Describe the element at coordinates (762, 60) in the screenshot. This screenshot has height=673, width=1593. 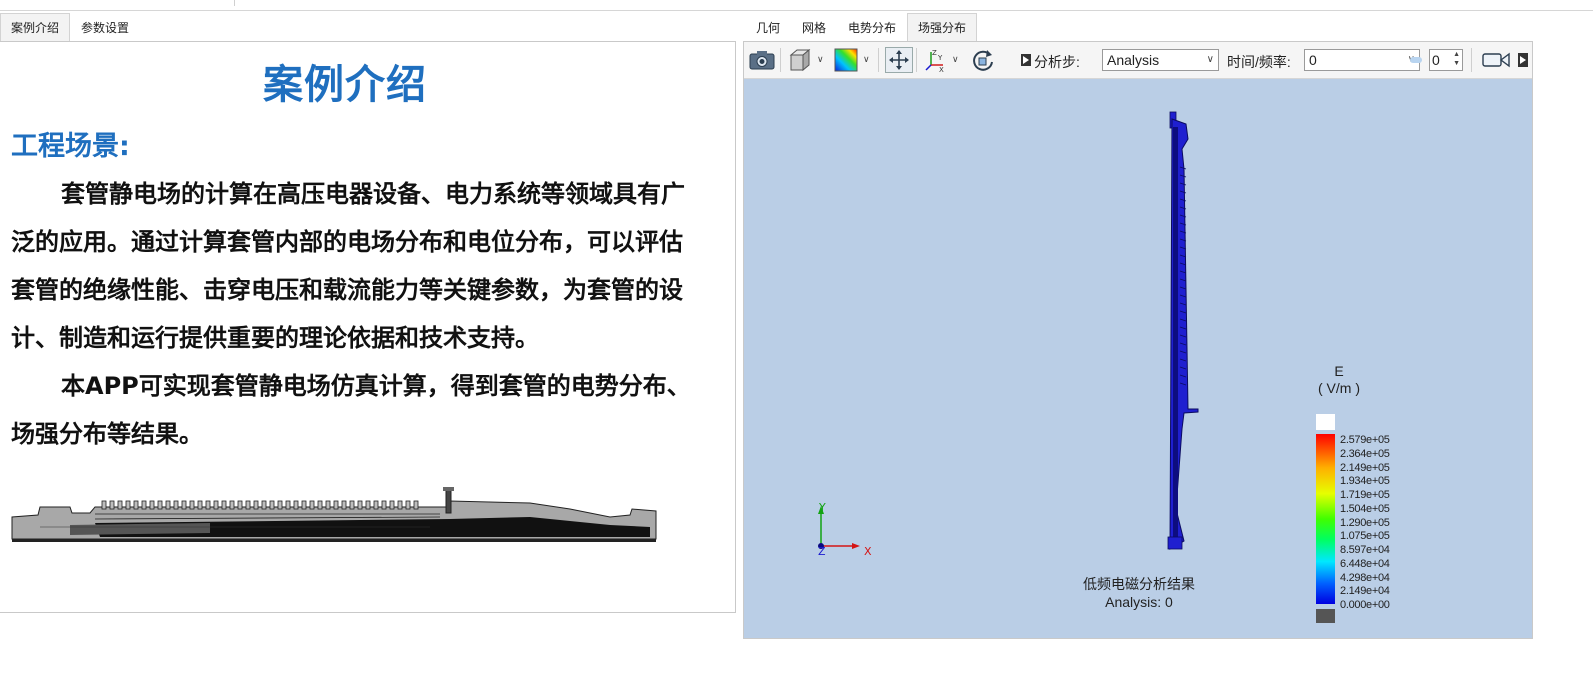
I see `screenshot-camera-icon` at that location.